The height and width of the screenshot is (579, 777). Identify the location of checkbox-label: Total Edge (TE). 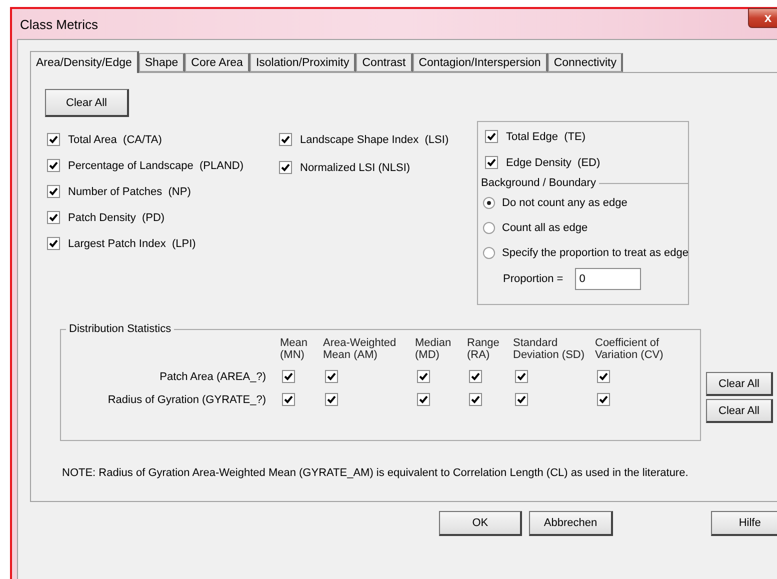
(546, 136).